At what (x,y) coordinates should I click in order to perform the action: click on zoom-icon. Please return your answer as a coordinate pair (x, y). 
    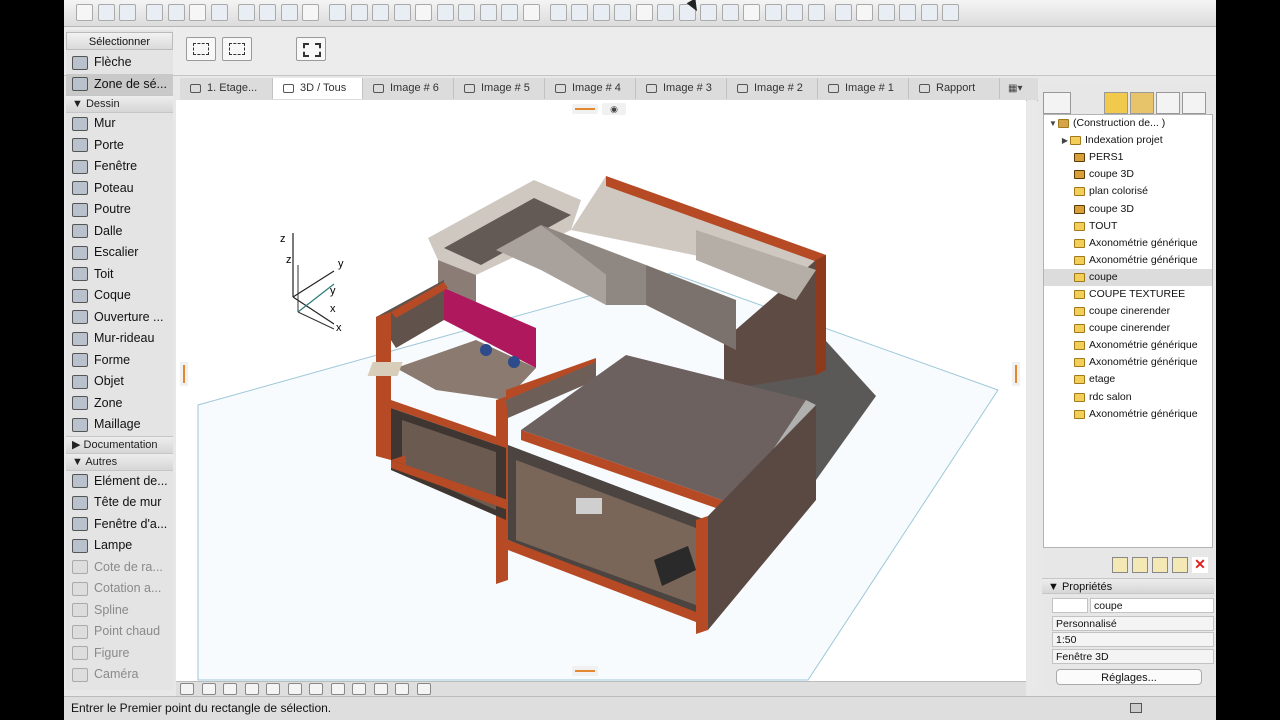
    Looking at the image, I should click on (273, 689).